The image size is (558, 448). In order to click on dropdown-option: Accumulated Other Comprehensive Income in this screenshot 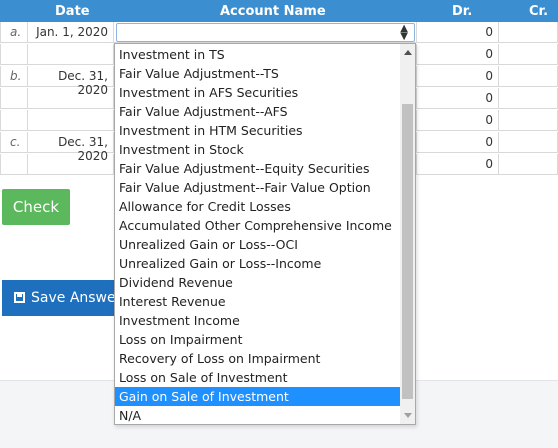, I will do `click(258, 225)`.